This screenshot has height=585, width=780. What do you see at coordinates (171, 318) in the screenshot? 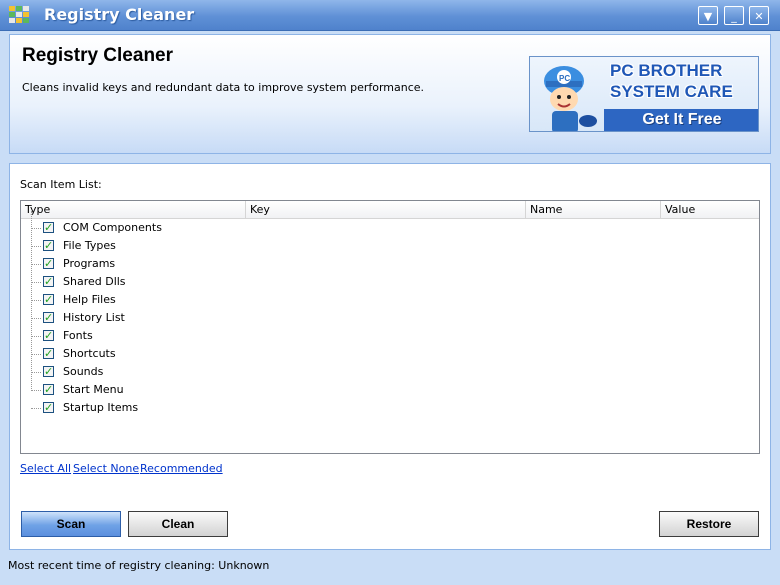
I see `list-item: ✓ History List` at bounding box center [171, 318].